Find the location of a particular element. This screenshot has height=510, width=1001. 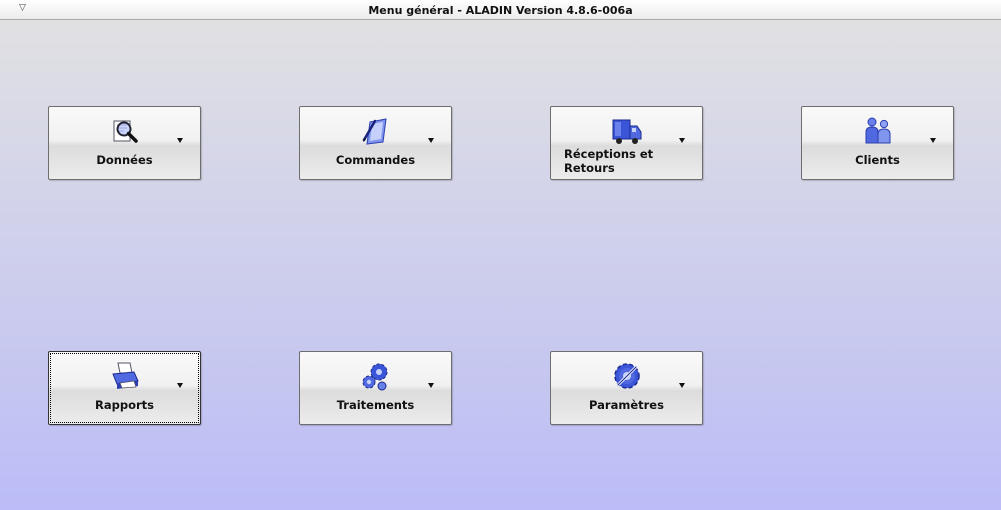

clipboard-pen-icon is located at coordinates (376, 131).